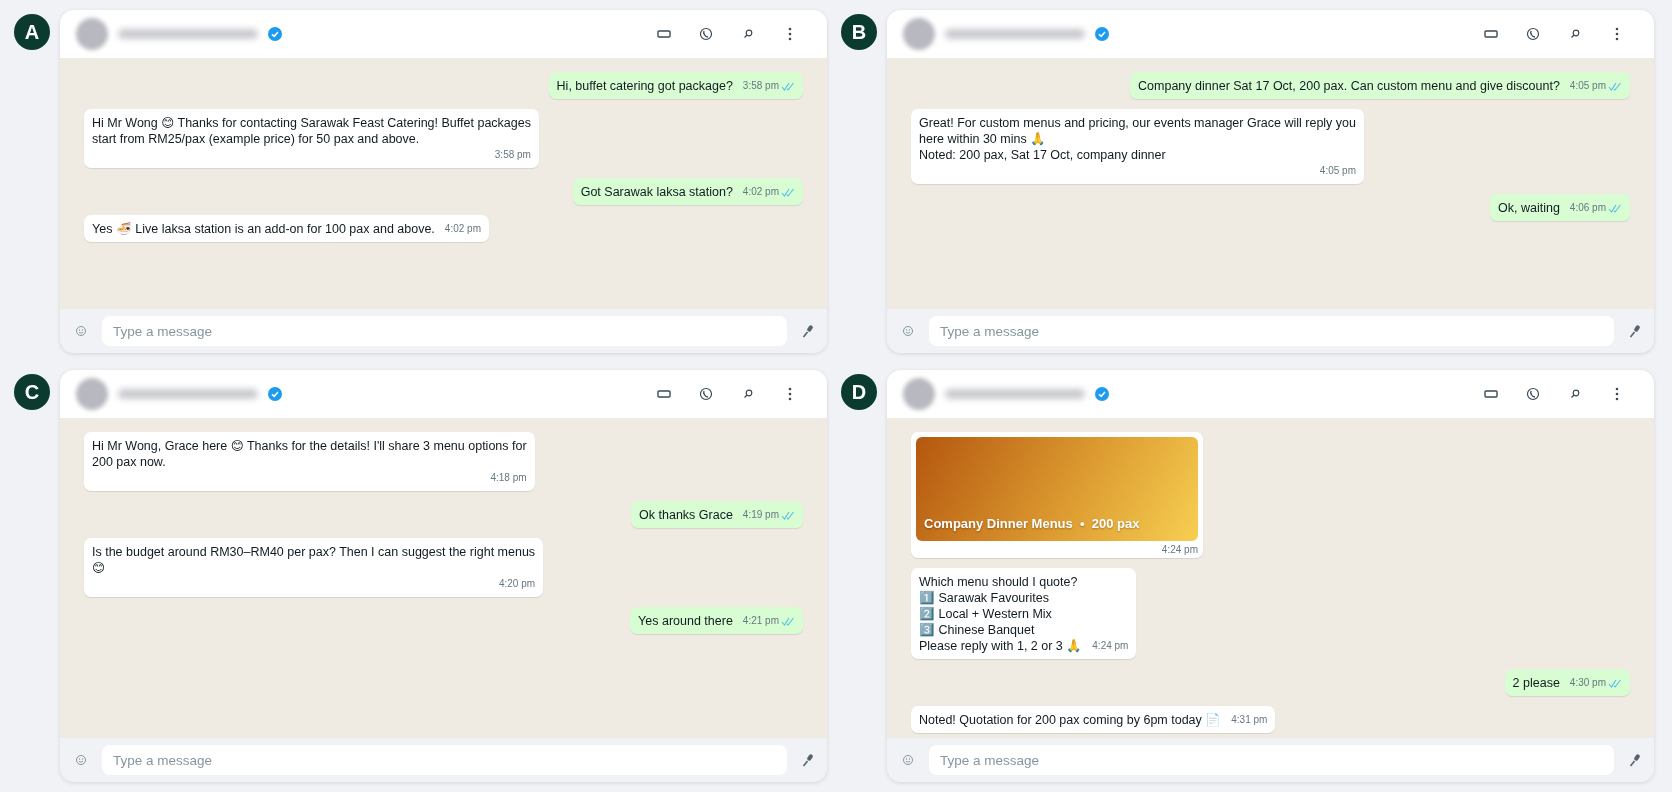 The width and height of the screenshot is (1672, 792). What do you see at coordinates (508, 478) in the screenshot?
I see `message-time: 4:18 pm` at bounding box center [508, 478].